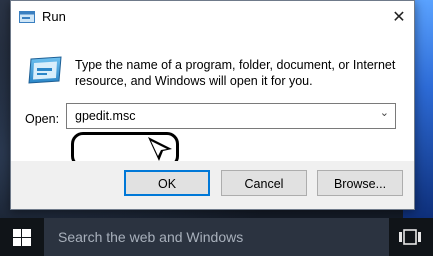  What do you see at coordinates (45, 70) in the screenshot?
I see `run-app-icon` at bounding box center [45, 70].